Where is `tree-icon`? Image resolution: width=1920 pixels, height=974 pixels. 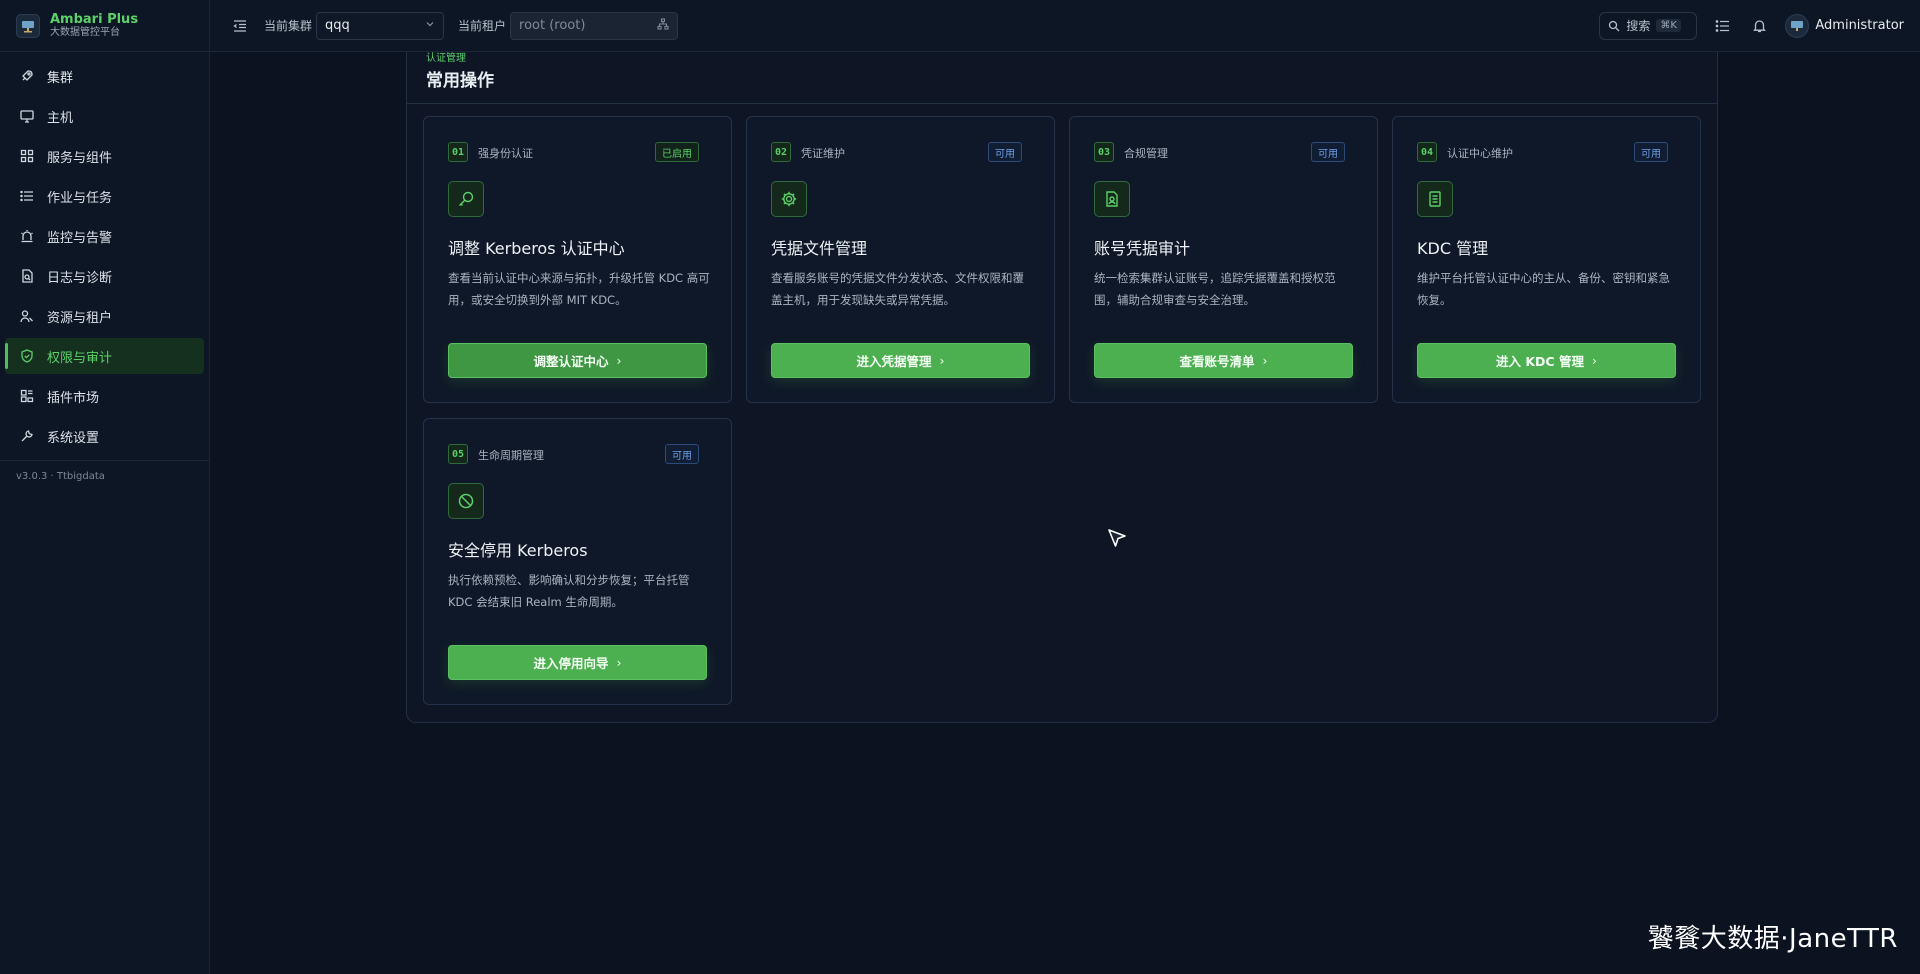 tree-icon is located at coordinates (663, 25).